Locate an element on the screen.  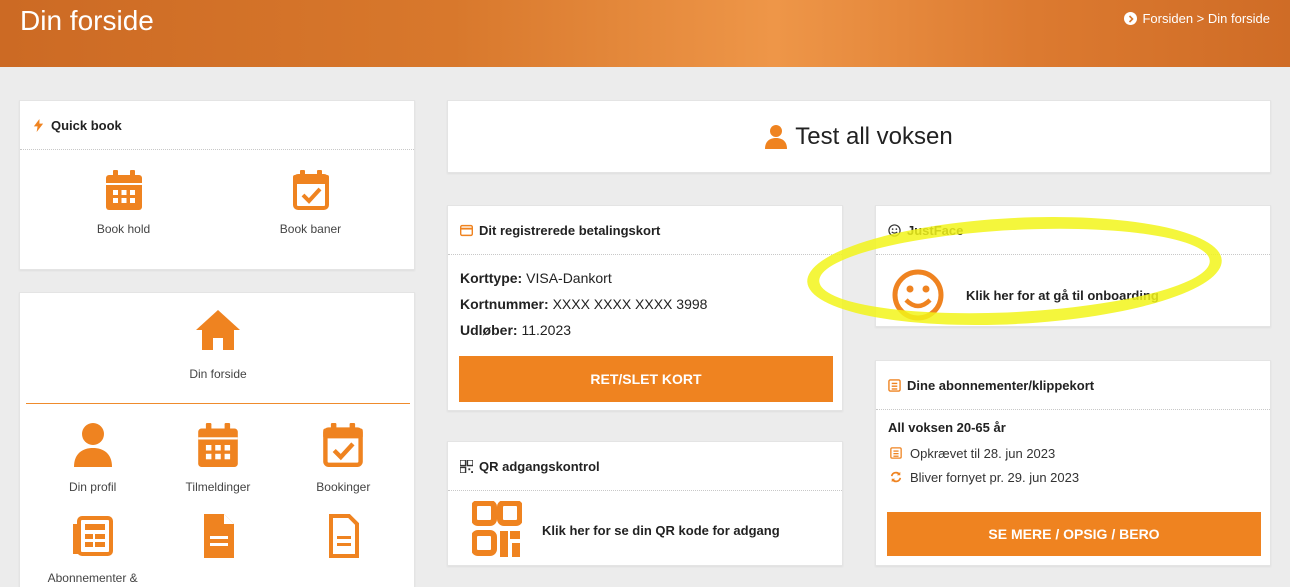
document-icon is located at coordinates (218, 536).